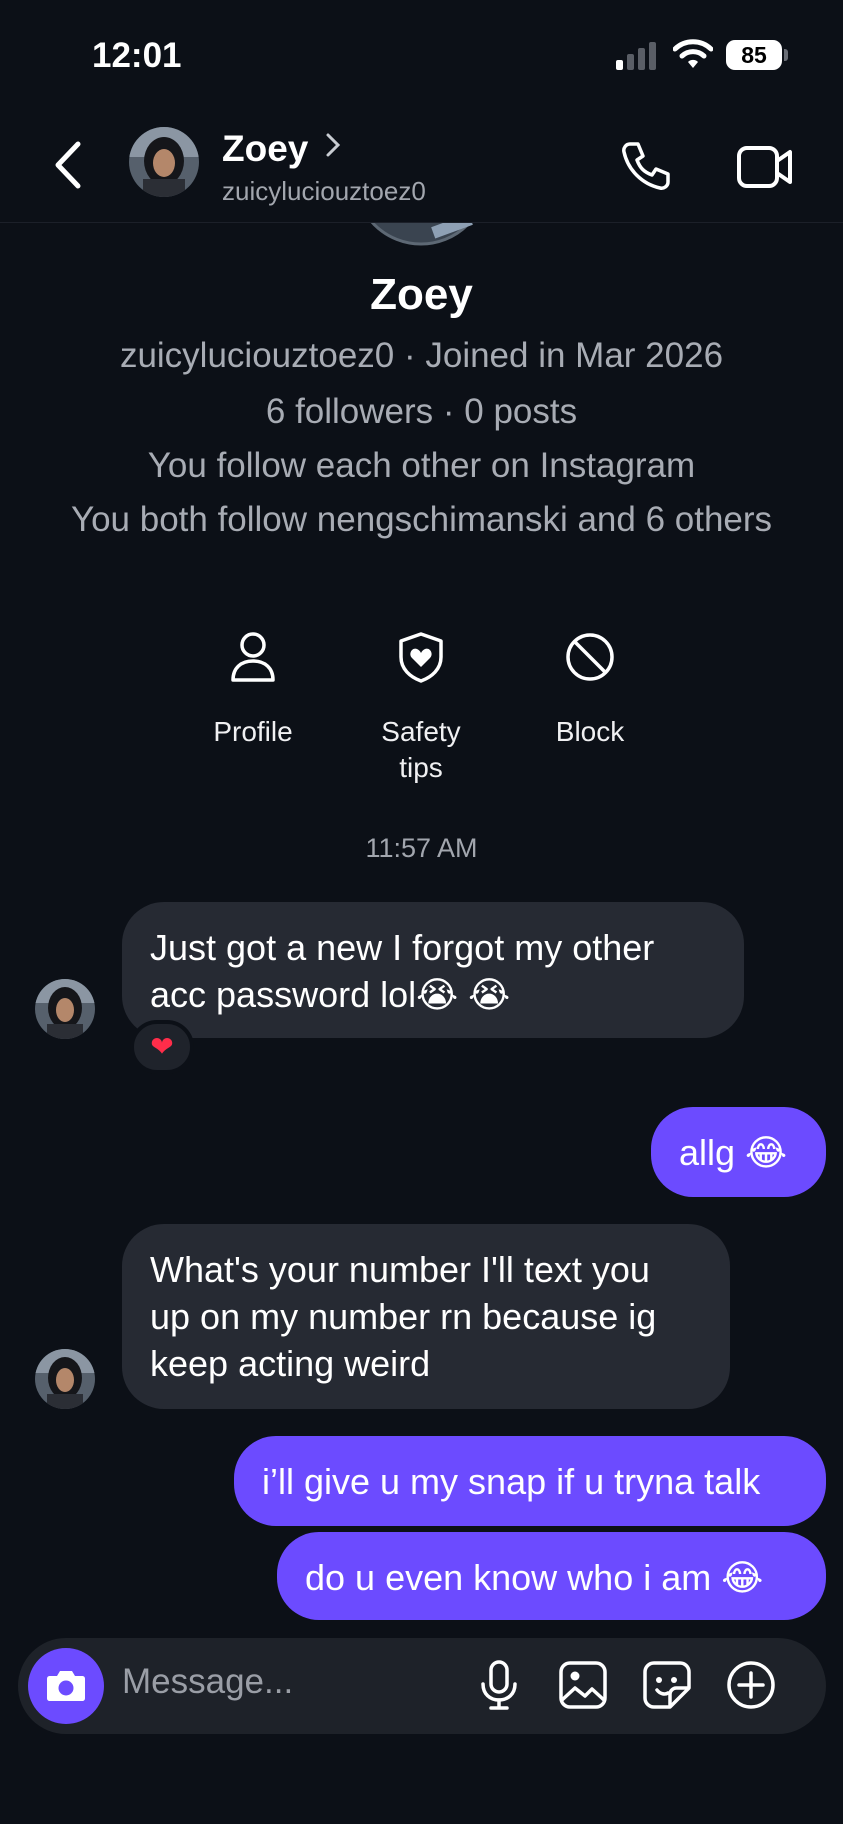 Image resolution: width=843 pixels, height=1824 pixels. What do you see at coordinates (499, 1685) in the screenshot?
I see `microphone-icon` at bounding box center [499, 1685].